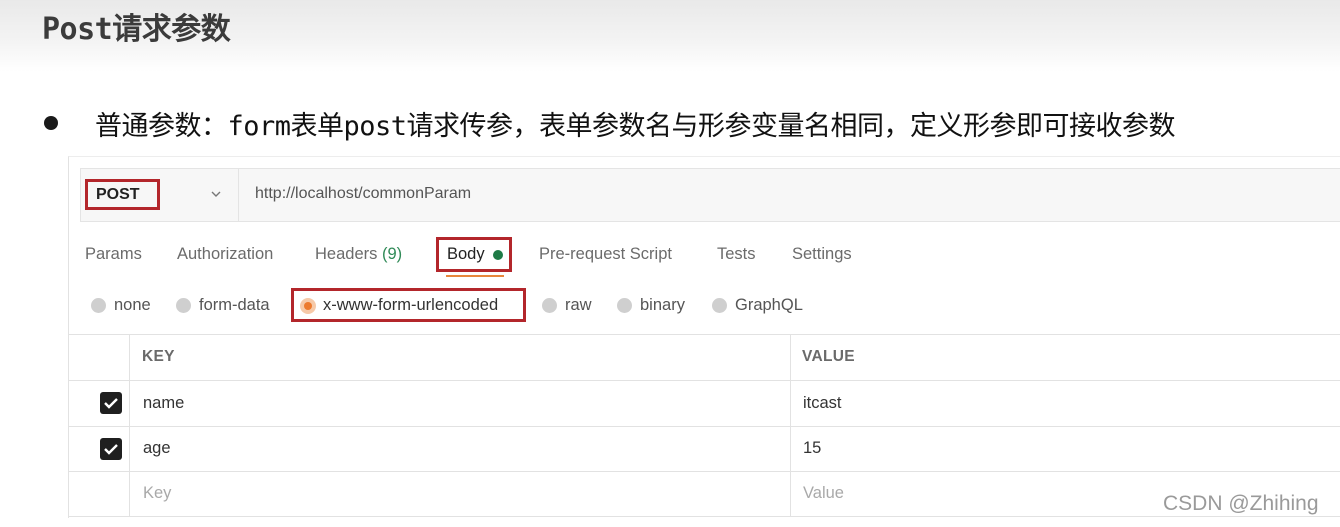 This screenshot has height=527, width=1340. Describe the element at coordinates (823, 493) in the screenshot. I see `value-placeholder: Value` at that location.